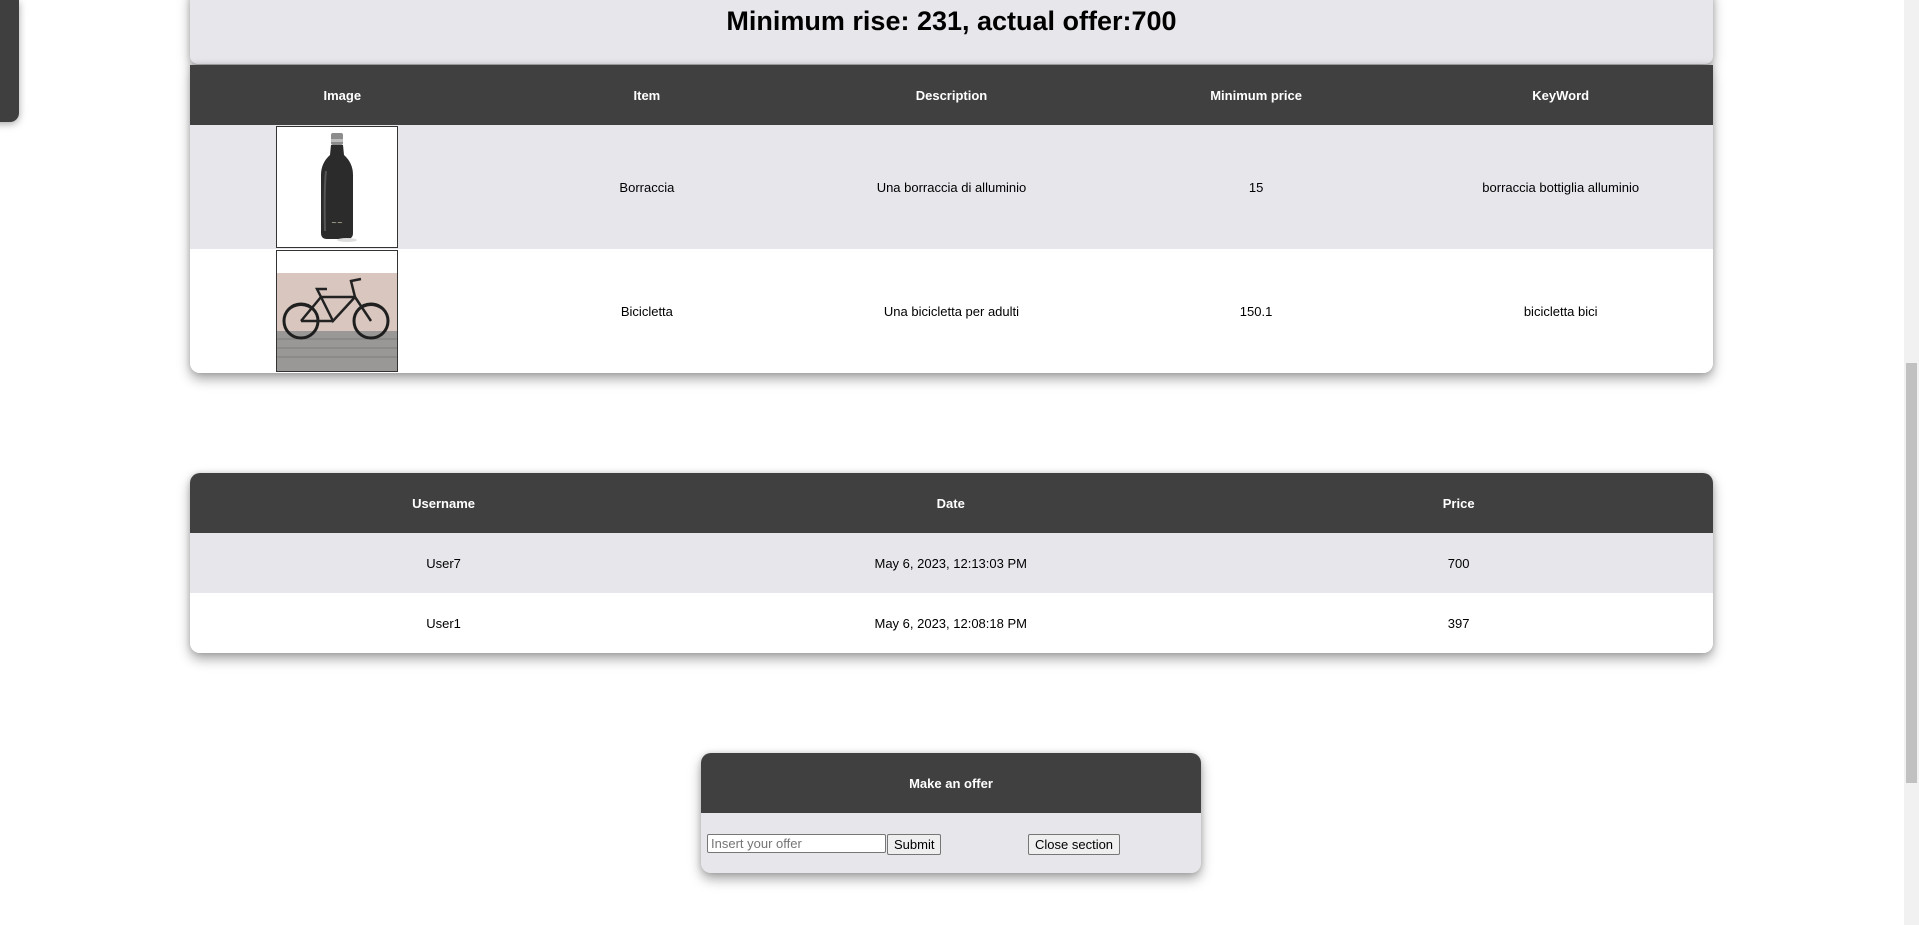 This screenshot has height=925, width=1919. What do you see at coordinates (914, 844) in the screenshot?
I see `submit-button: Submit` at bounding box center [914, 844].